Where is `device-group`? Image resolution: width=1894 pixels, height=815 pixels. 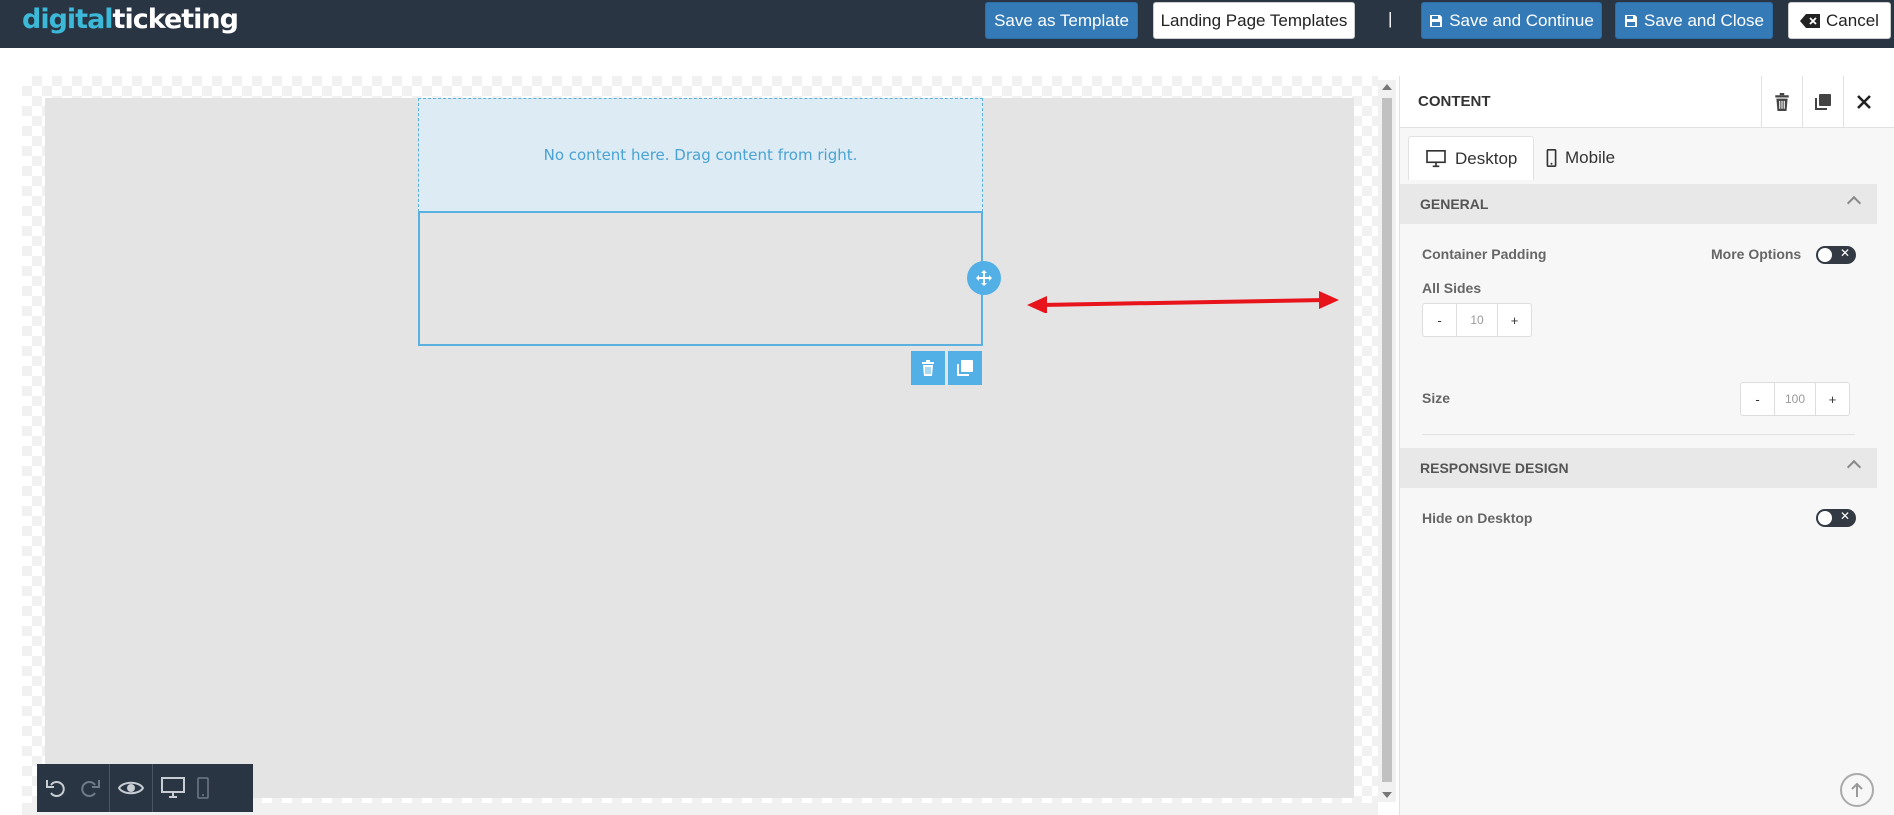
device-group is located at coordinates (185, 788).